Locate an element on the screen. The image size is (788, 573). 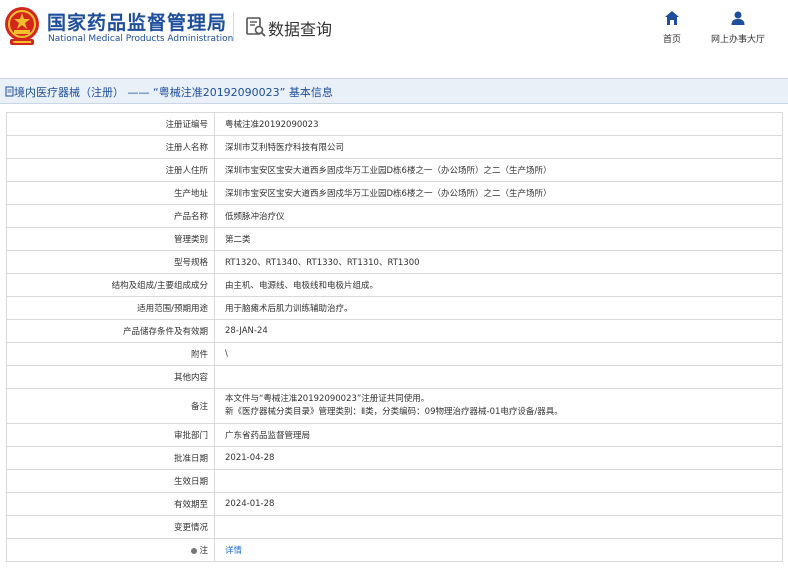
data-query-title: 数据查询 is located at coordinates (300, 29).